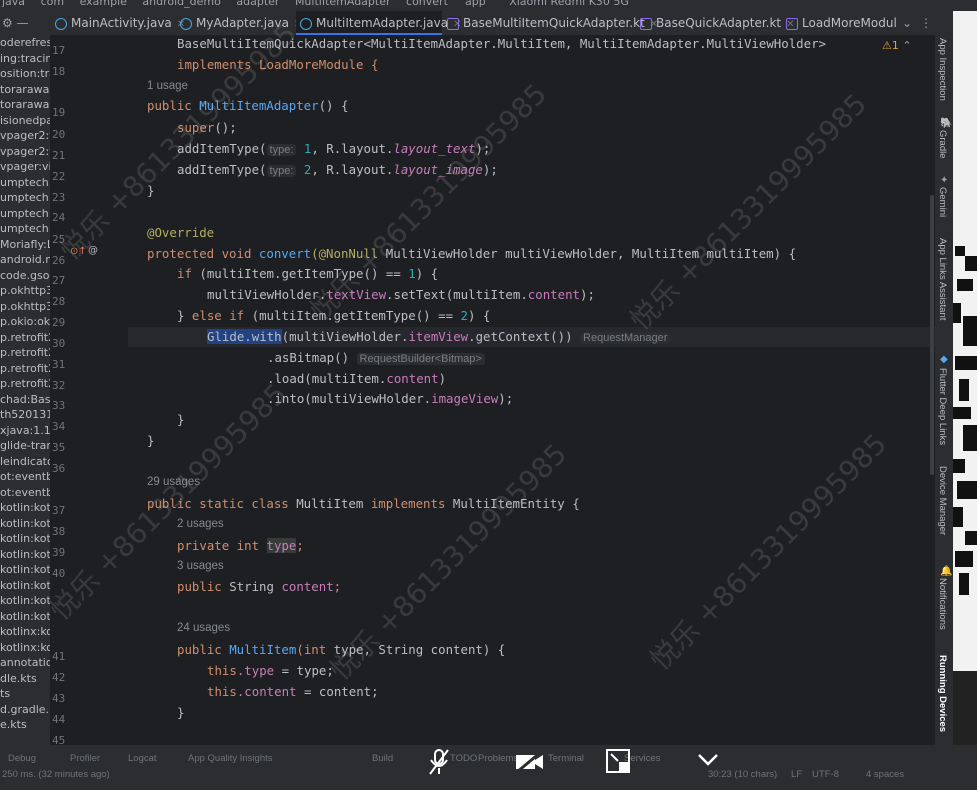 This screenshot has height=790, width=977. What do you see at coordinates (78, 251) in the screenshot?
I see `override-marker-icon: ⊙↑` at bounding box center [78, 251].